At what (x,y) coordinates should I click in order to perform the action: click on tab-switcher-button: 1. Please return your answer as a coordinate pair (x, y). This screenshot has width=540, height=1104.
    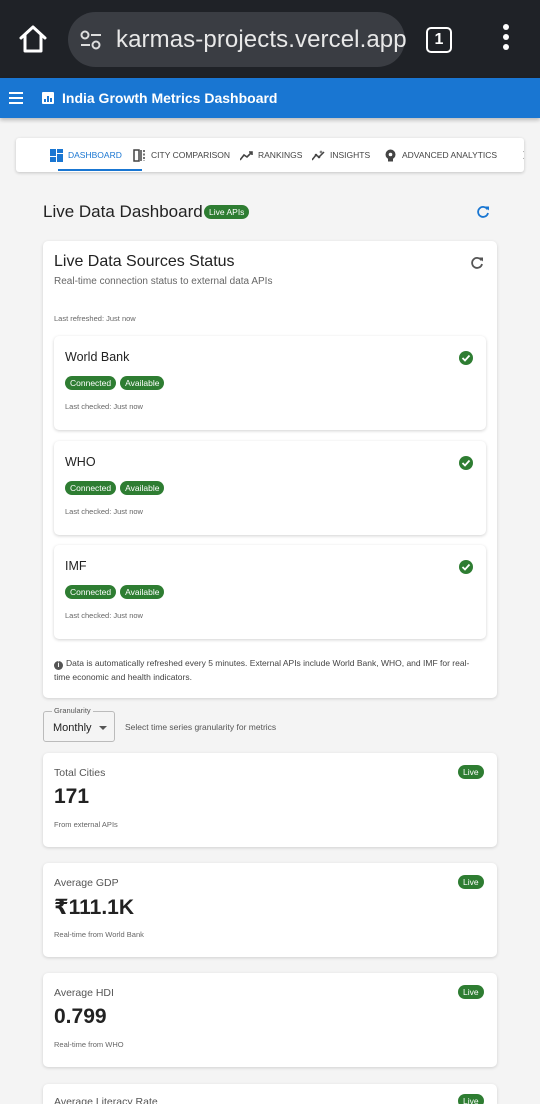
    Looking at the image, I should click on (439, 40).